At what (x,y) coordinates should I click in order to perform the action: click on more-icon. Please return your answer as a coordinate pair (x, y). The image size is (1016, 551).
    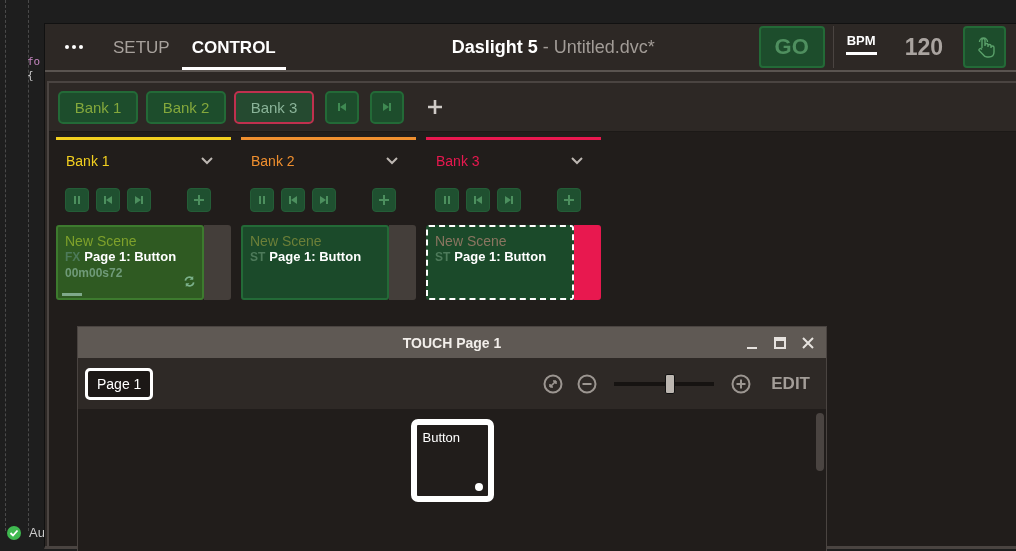
    Looking at the image, I should click on (74, 47).